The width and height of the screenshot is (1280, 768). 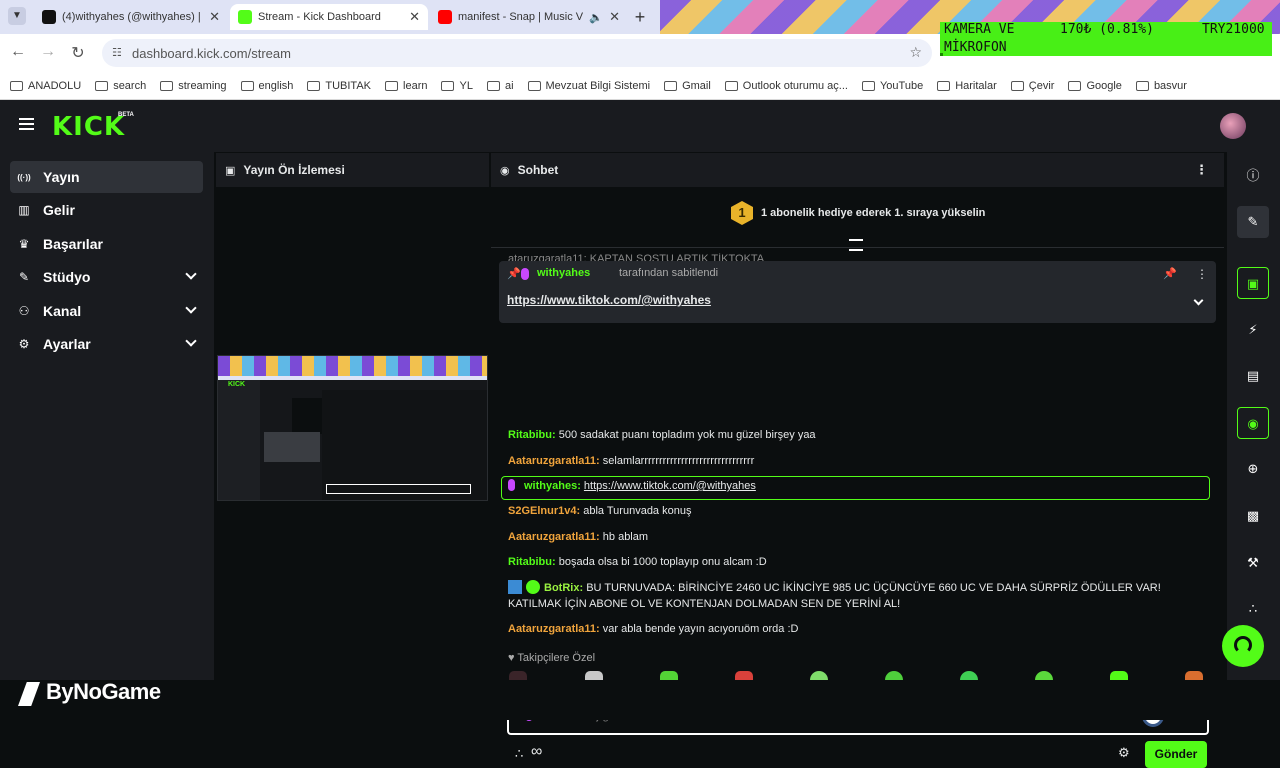 I want to click on preview-toggle-icon: ▣, so click(x=1253, y=283).